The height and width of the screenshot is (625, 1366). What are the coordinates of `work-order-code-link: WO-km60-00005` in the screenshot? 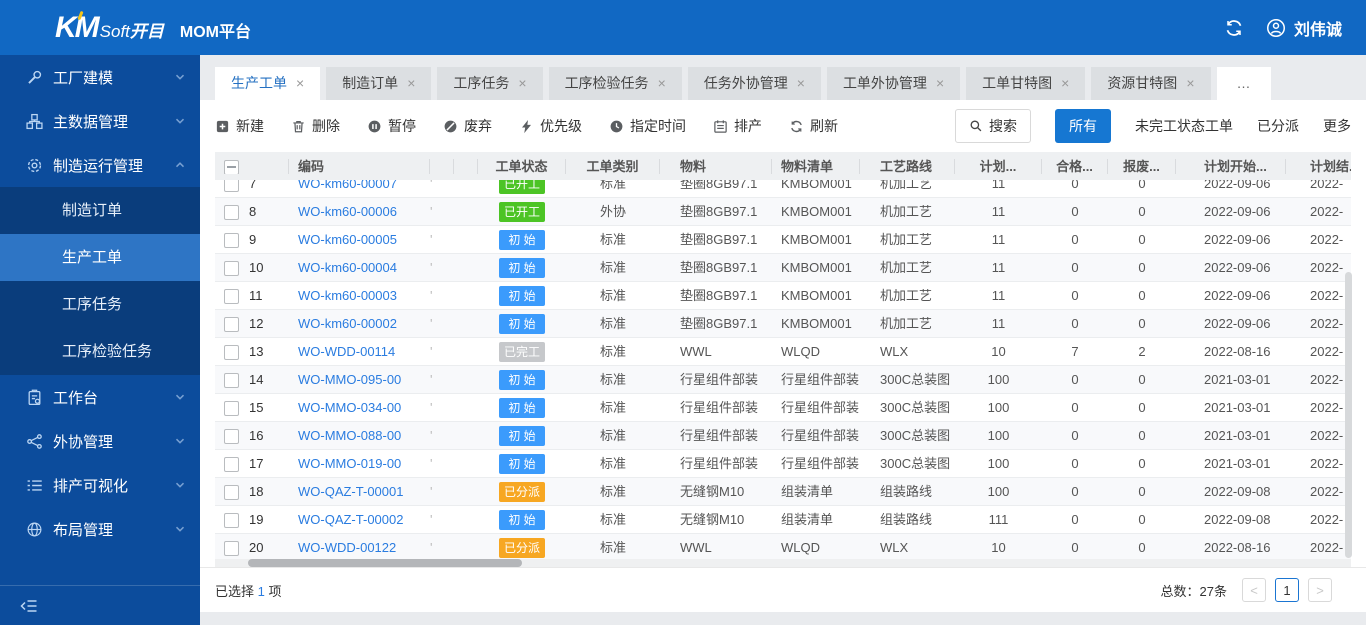 It's located at (347, 239).